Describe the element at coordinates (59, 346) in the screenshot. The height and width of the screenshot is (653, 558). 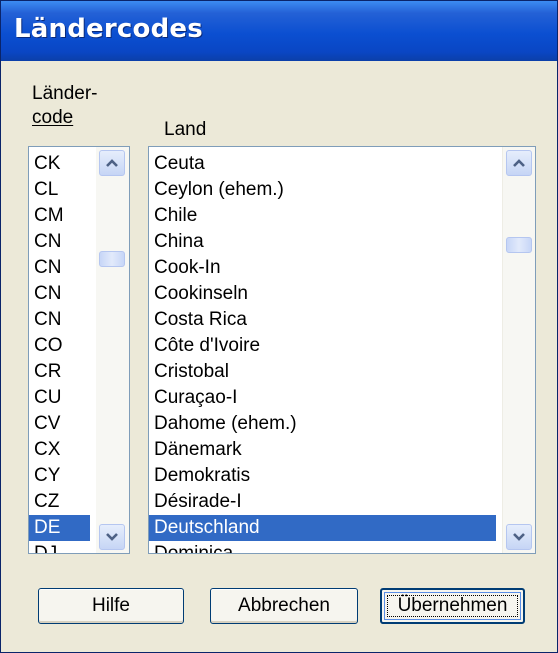
I see `country-code-list-item: CO` at that location.